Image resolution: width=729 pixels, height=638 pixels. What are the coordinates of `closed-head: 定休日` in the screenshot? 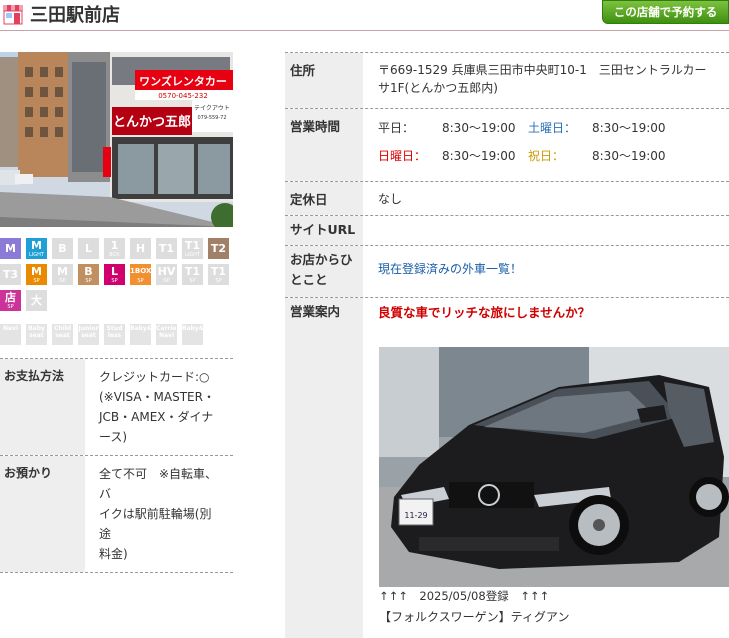 It's located at (324, 198).